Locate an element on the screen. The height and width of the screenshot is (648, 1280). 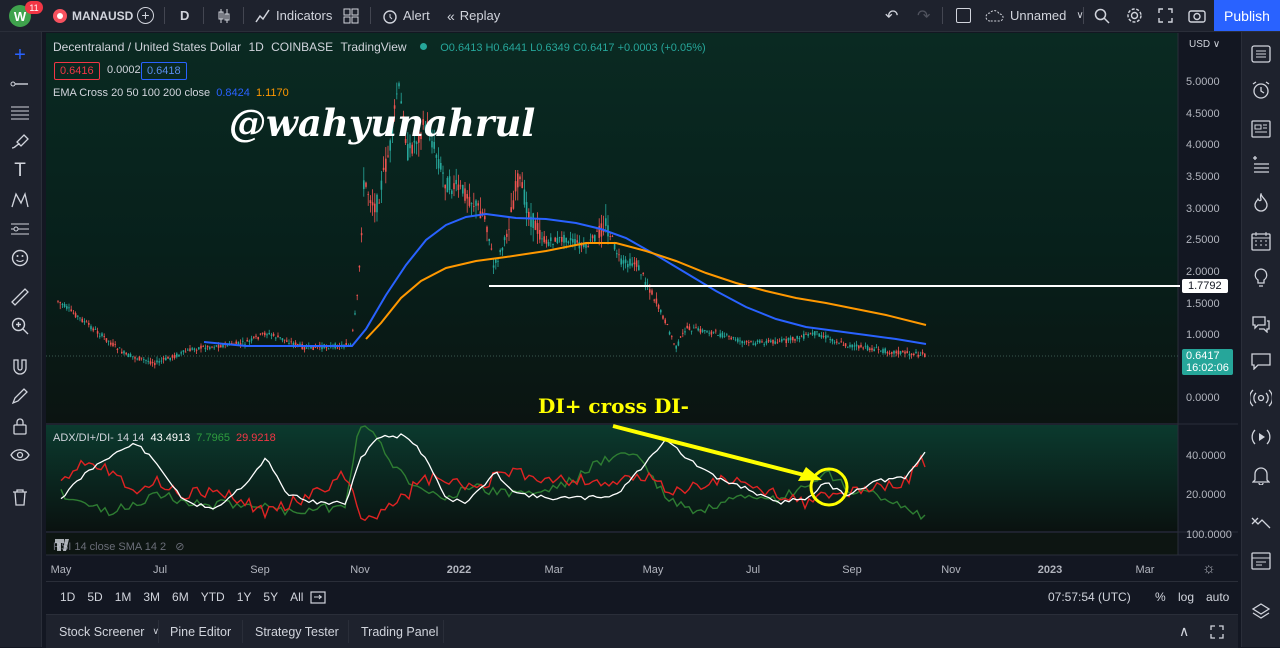
brush-tool is located at coordinates (20, 142).